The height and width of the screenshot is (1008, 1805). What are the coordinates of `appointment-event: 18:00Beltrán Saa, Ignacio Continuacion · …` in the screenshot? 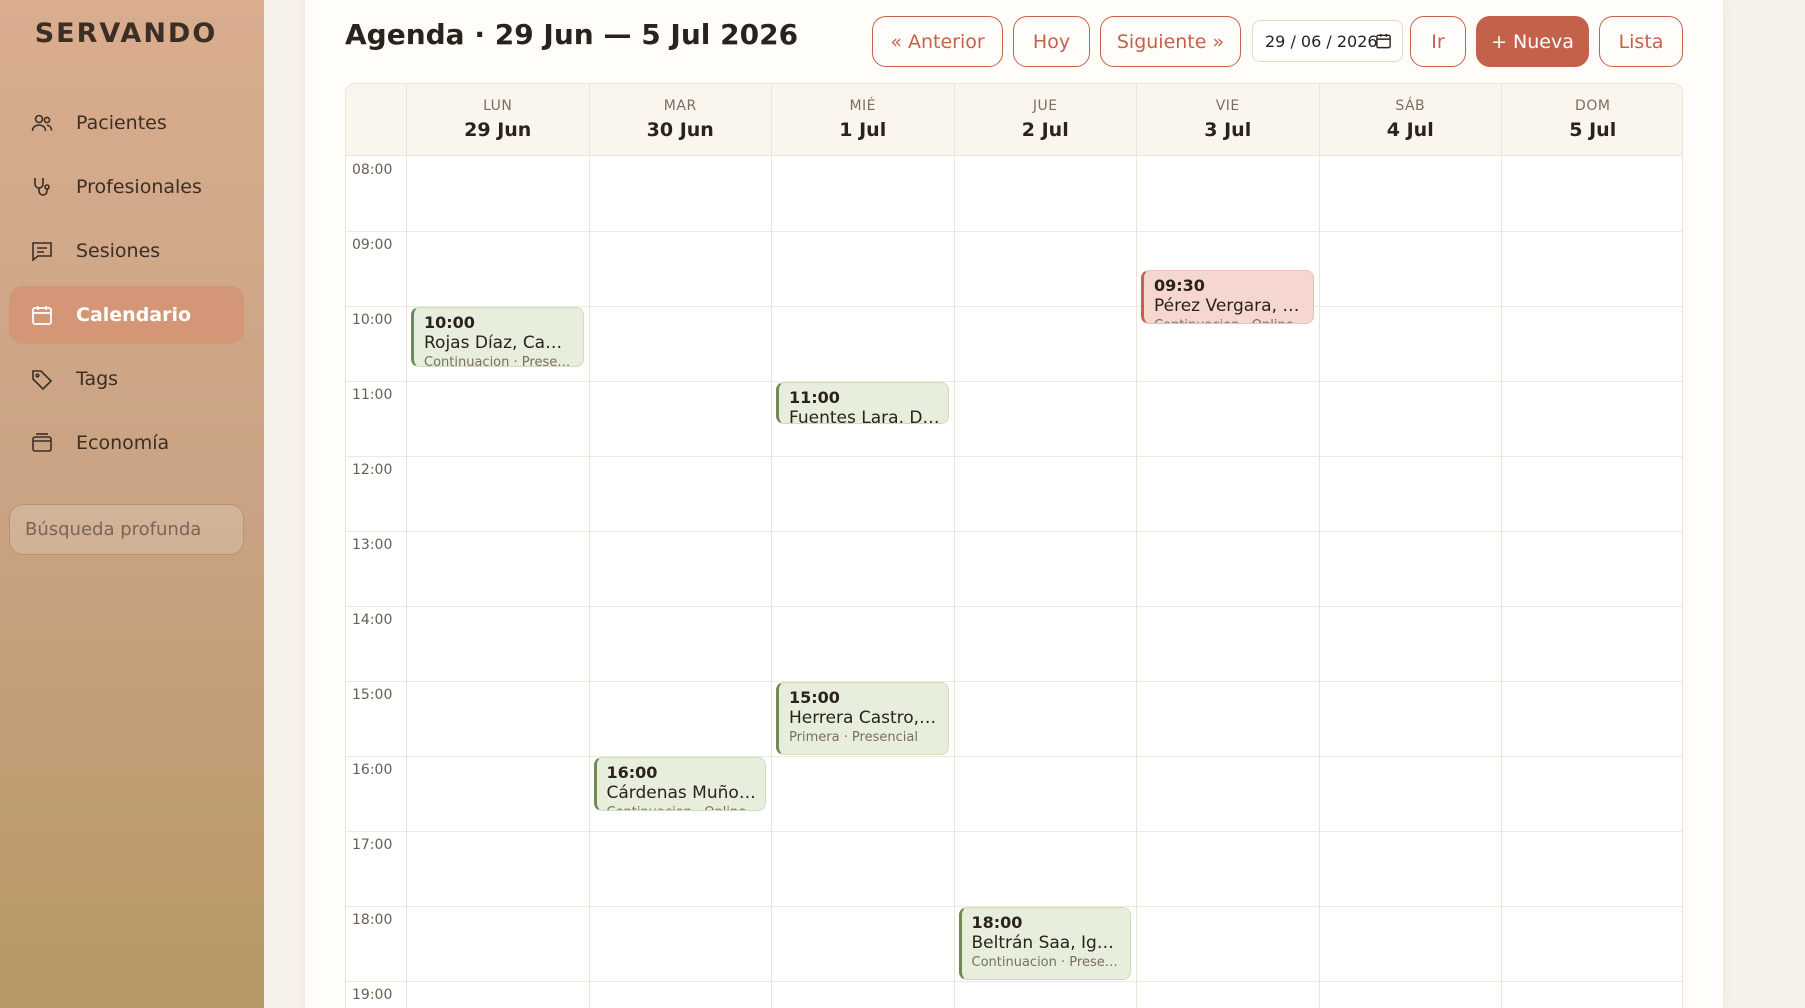 It's located at (1044, 943).